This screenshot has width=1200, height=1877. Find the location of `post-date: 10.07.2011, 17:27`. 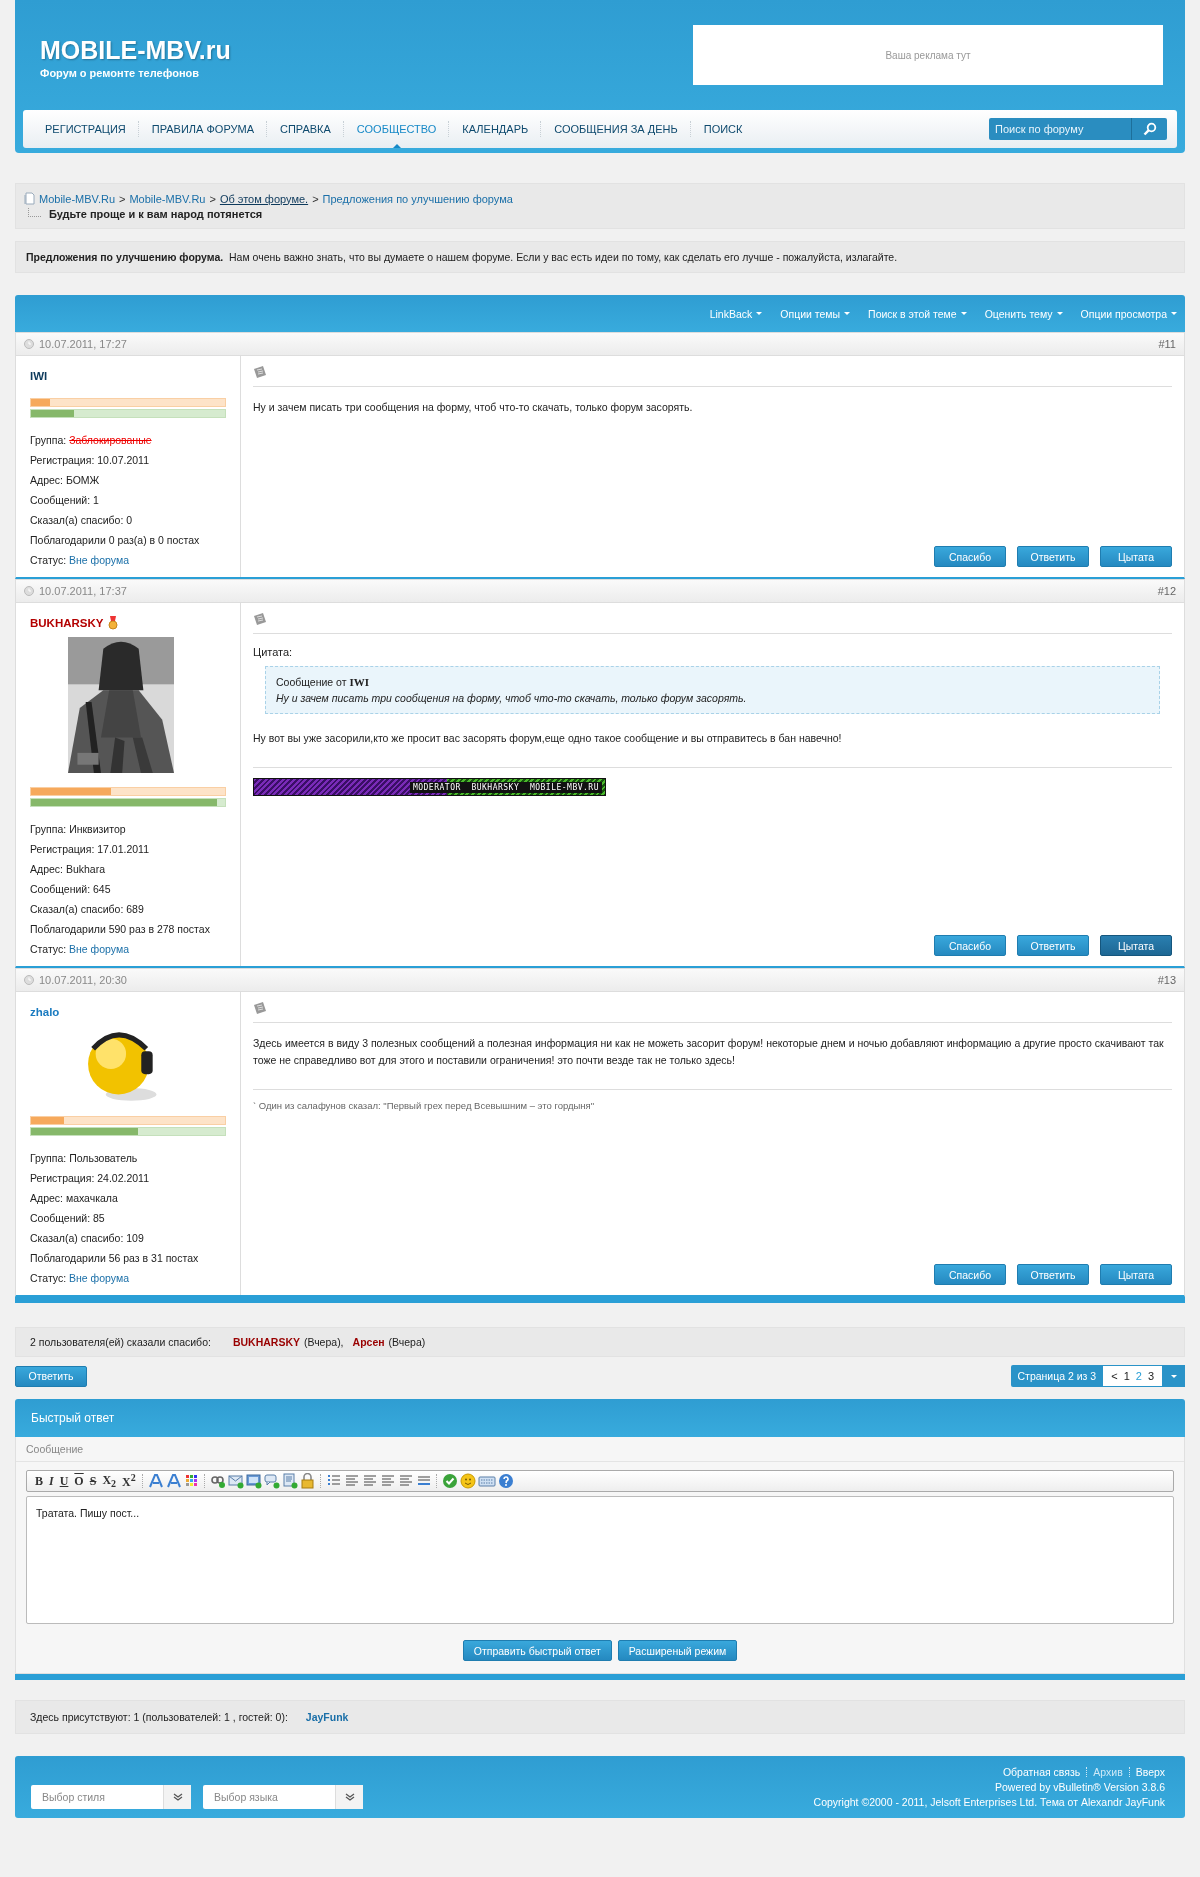

post-date: 10.07.2011, 17:27 is located at coordinates (83, 344).